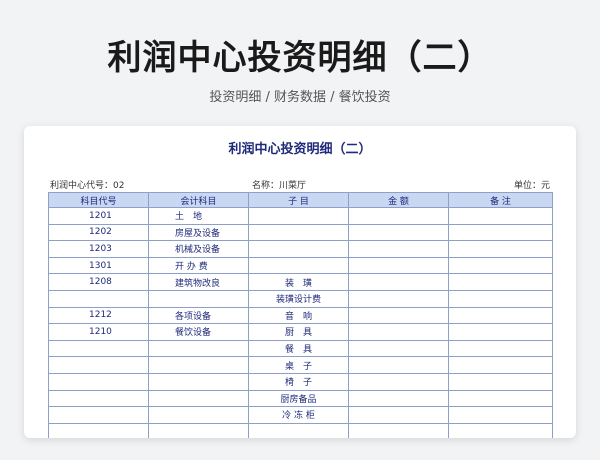 The height and width of the screenshot is (460, 600). What do you see at coordinates (300, 97) in the screenshot?
I see `page-subtitle: 投资明细 / 财务数据 / 餐饮投资` at bounding box center [300, 97].